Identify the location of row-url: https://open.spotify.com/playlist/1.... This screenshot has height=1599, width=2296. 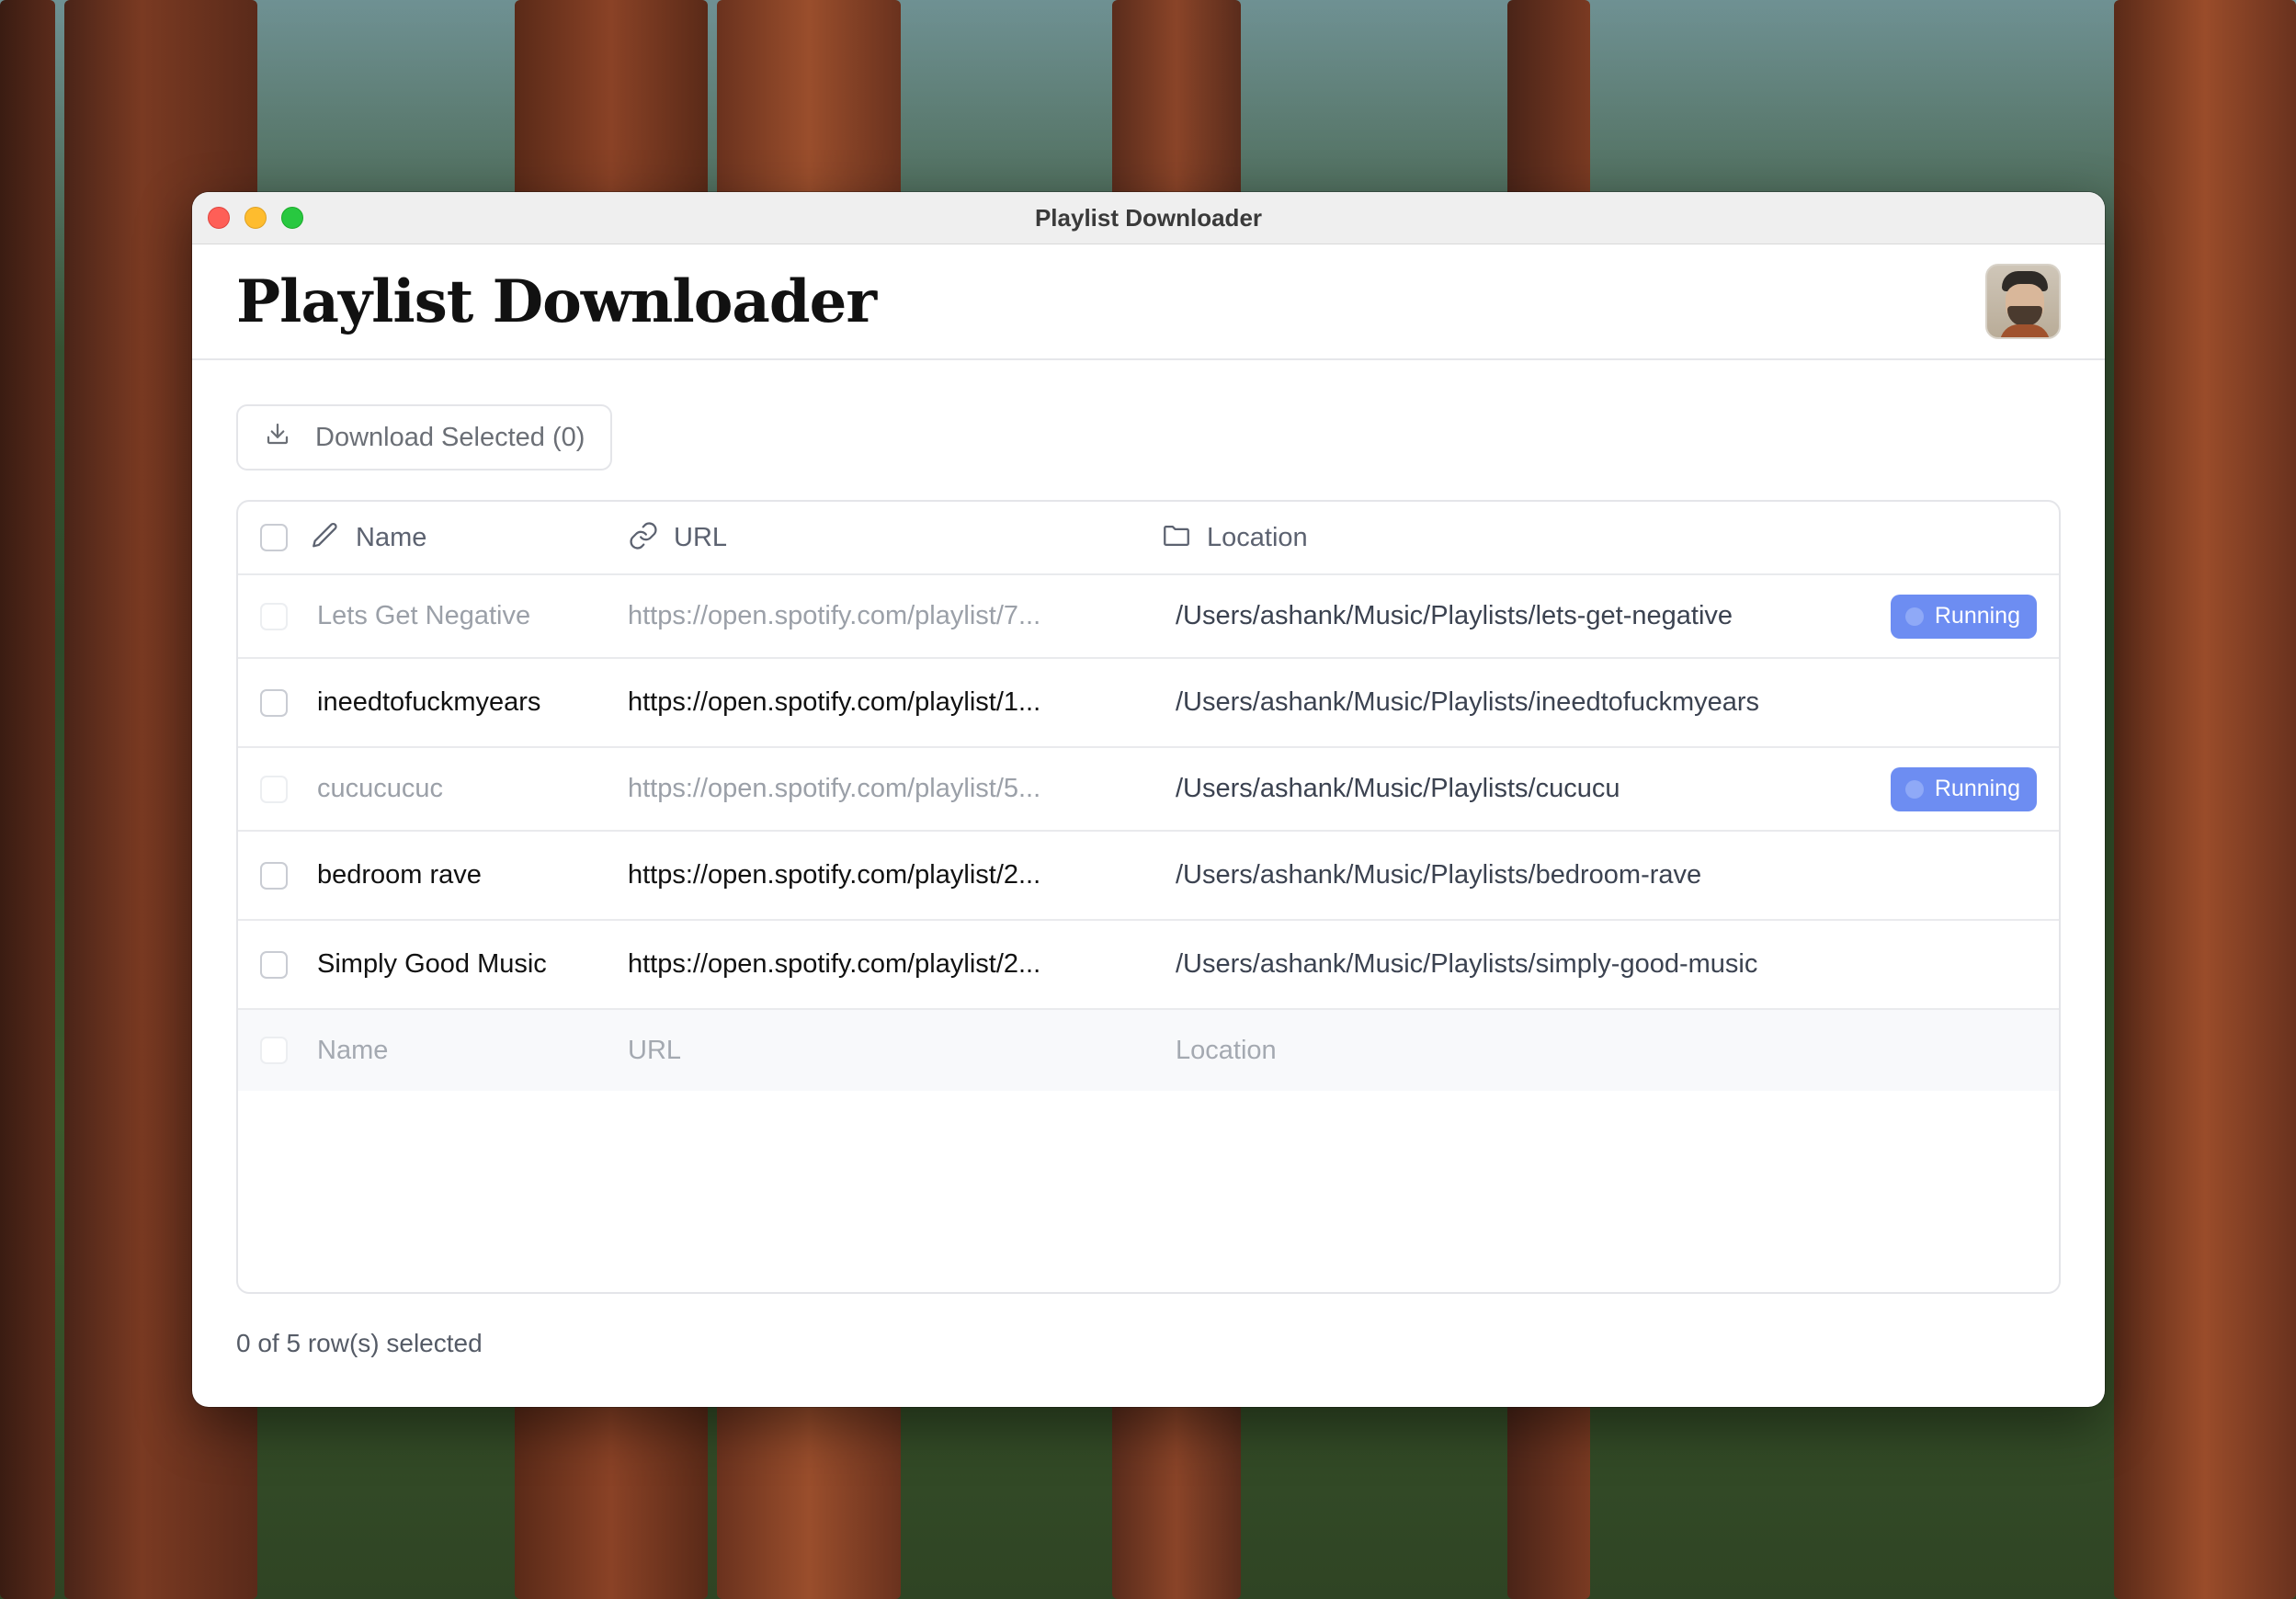
(835, 702).